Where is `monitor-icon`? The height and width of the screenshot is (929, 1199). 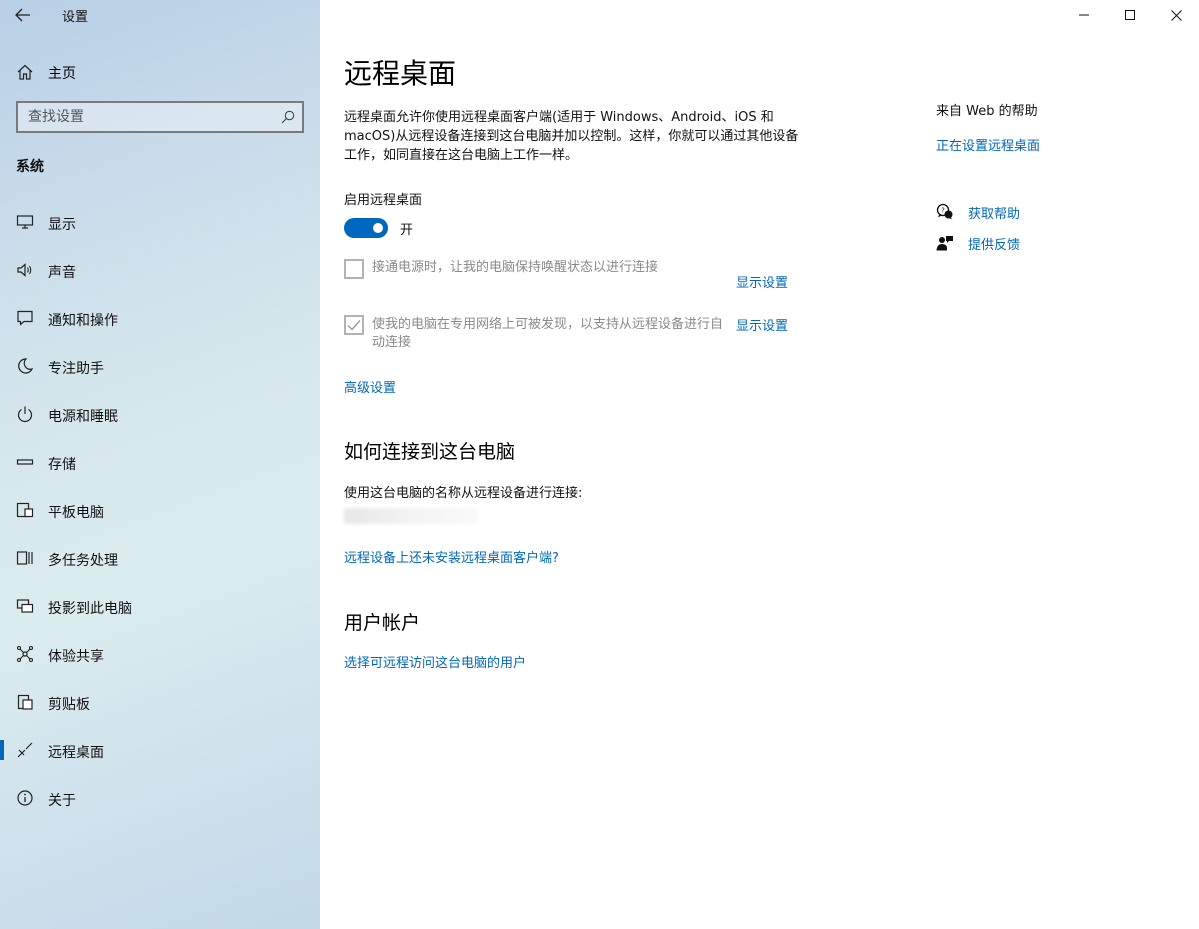 monitor-icon is located at coordinates (25, 222).